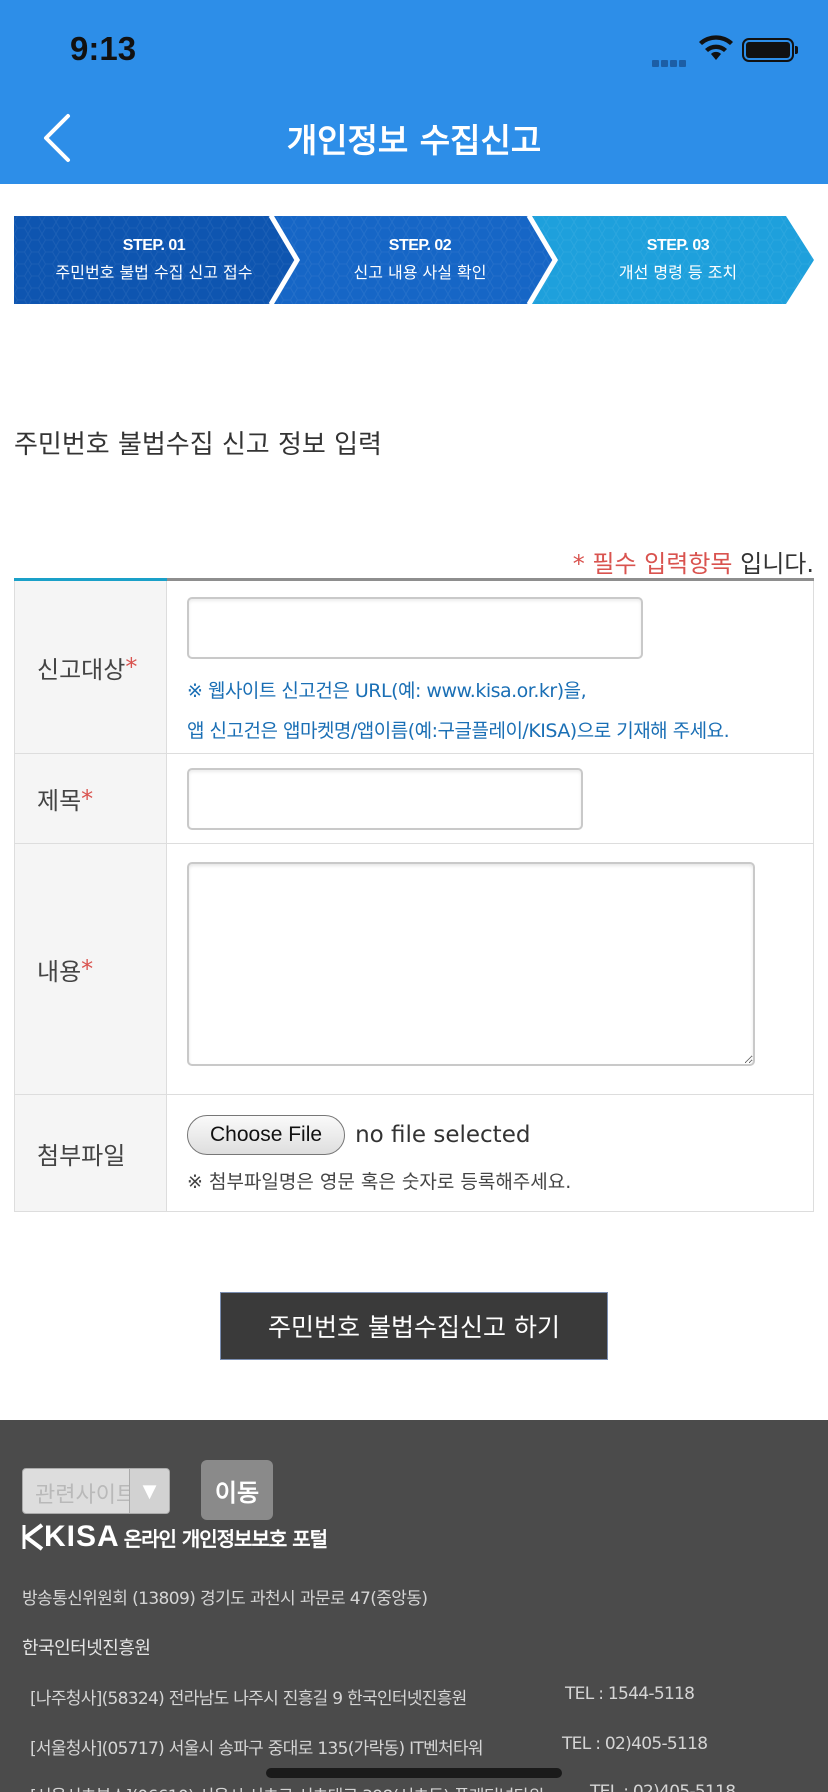 The height and width of the screenshot is (1792, 828). What do you see at coordinates (86, 1495) in the screenshot?
I see `related-sites-value: 관련사이트` at bounding box center [86, 1495].